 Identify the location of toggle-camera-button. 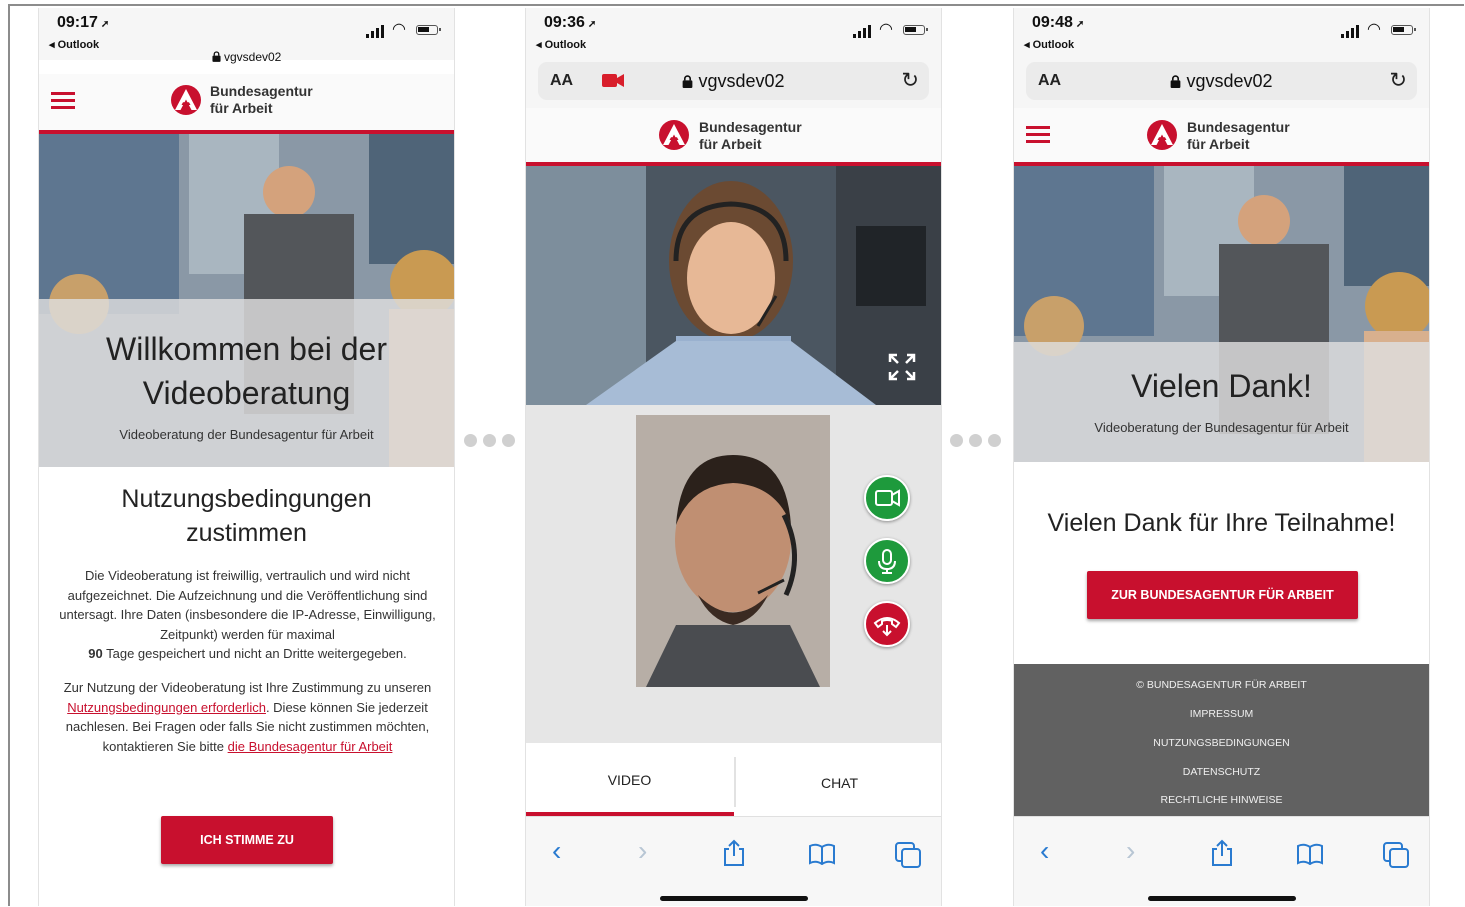
(887, 498).